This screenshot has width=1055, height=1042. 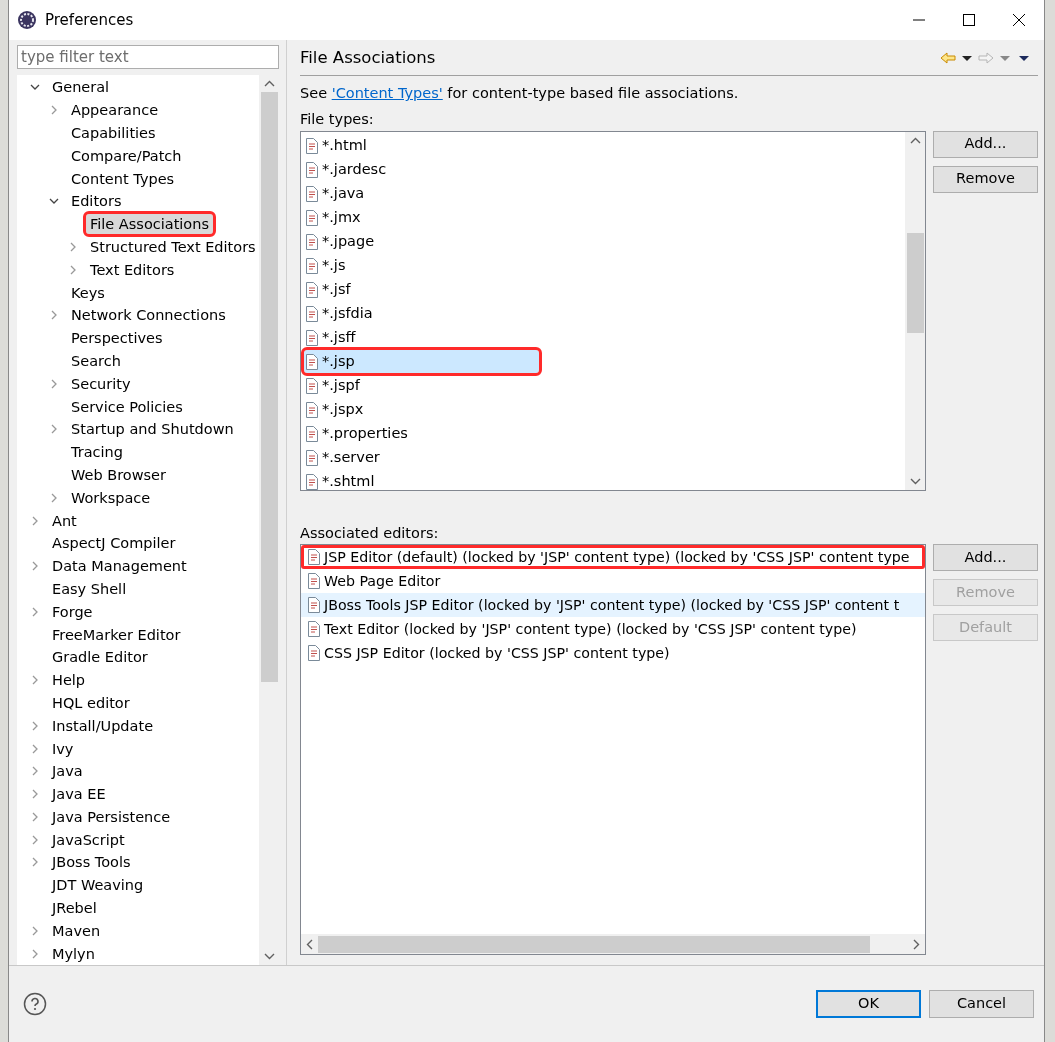 What do you see at coordinates (1019, 20) in the screenshot?
I see `close-icon` at bounding box center [1019, 20].